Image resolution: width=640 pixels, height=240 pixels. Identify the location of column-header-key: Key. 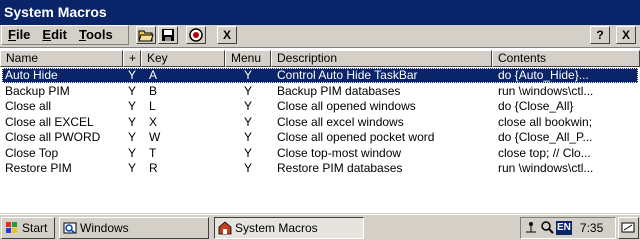
(183, 58).